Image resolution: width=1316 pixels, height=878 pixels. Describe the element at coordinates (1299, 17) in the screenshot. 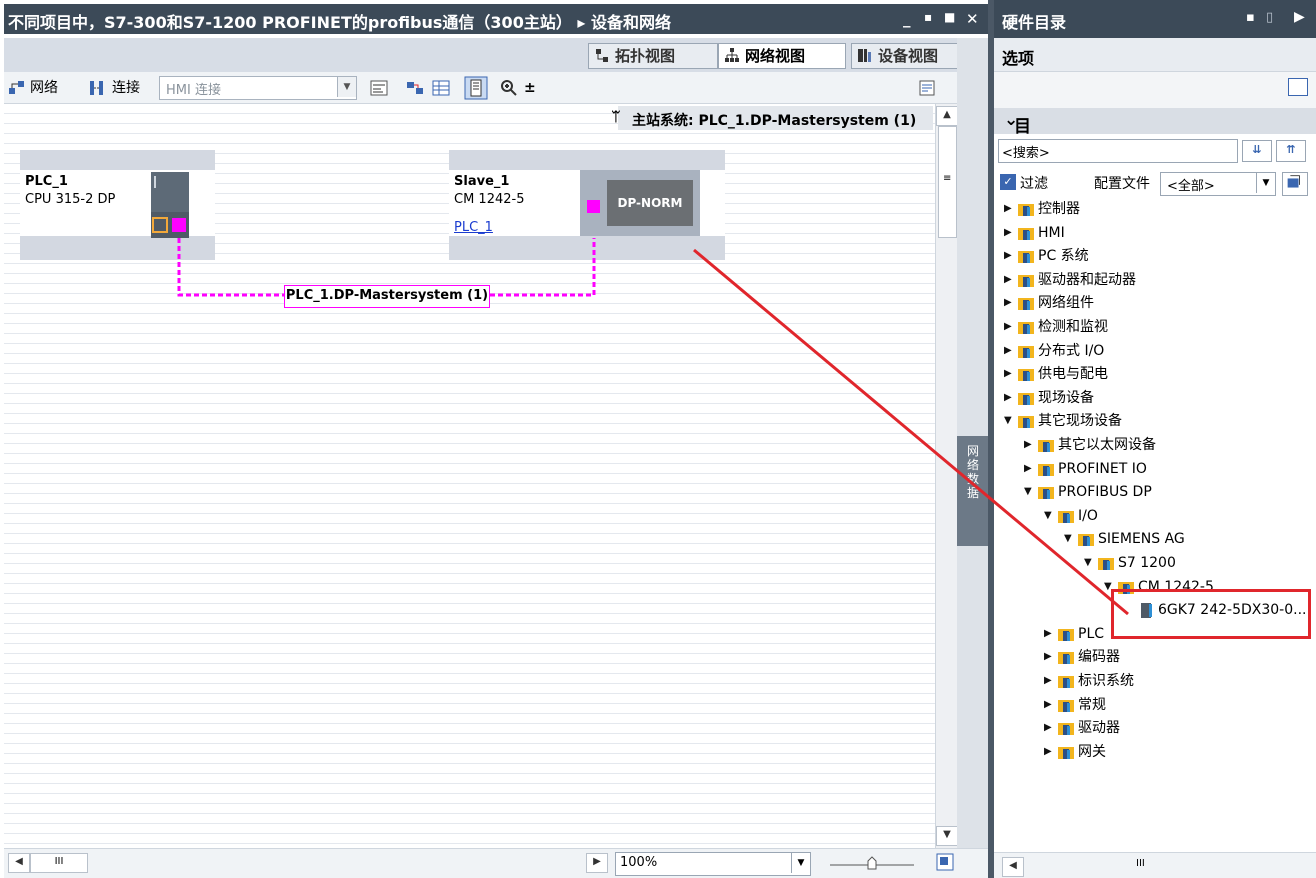

I see `collapse-panel-icon: ▶` at that location.